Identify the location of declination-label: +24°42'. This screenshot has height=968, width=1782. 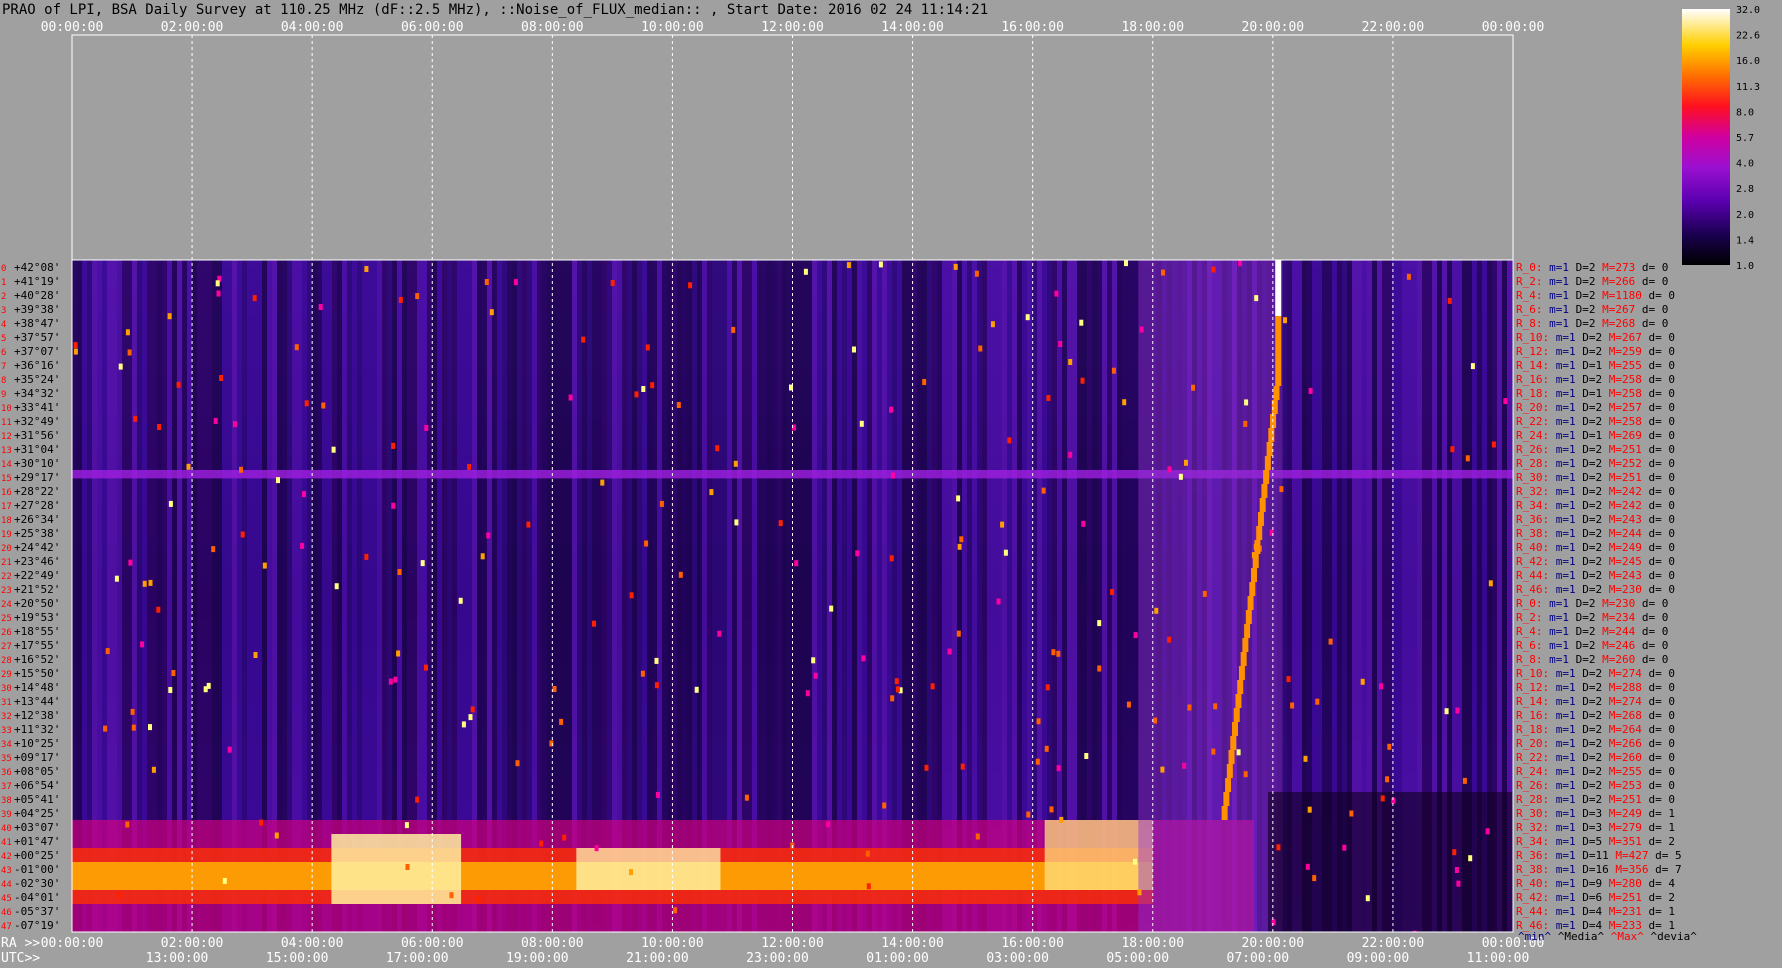
(37, 547).